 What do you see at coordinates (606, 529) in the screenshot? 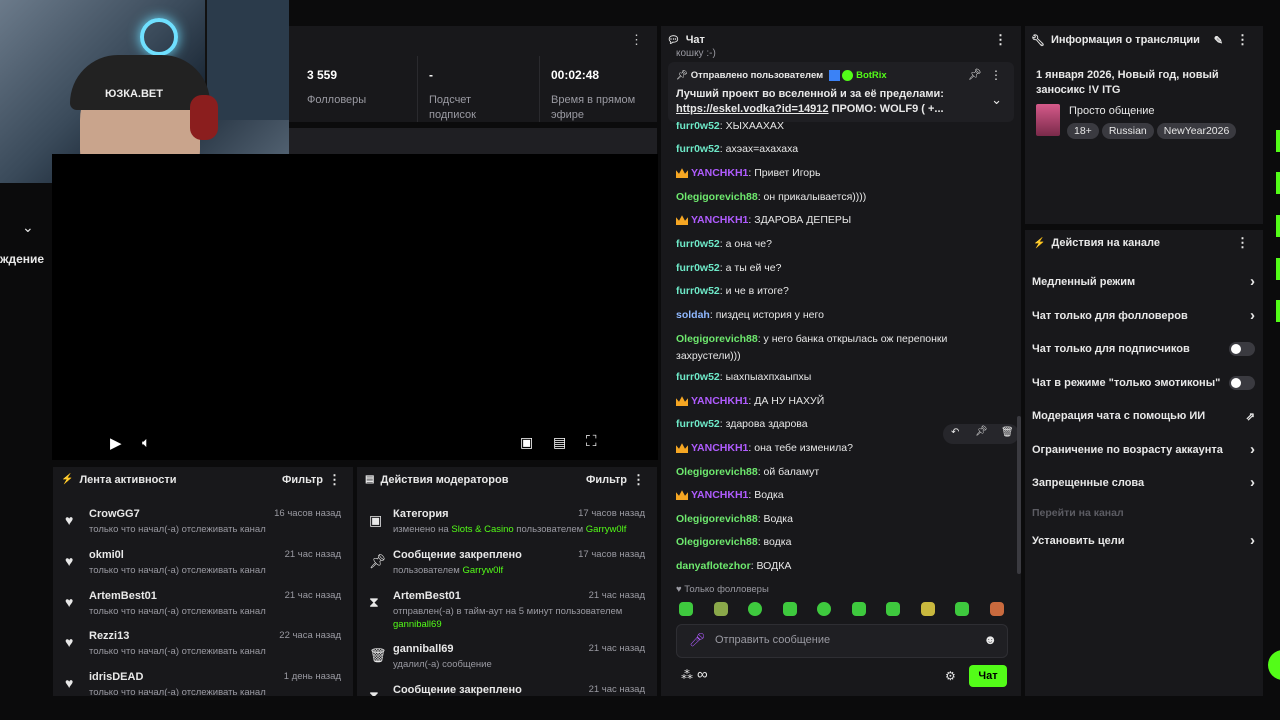
I see `user-link: Garryw0lf` at bounding box center [606, 529].